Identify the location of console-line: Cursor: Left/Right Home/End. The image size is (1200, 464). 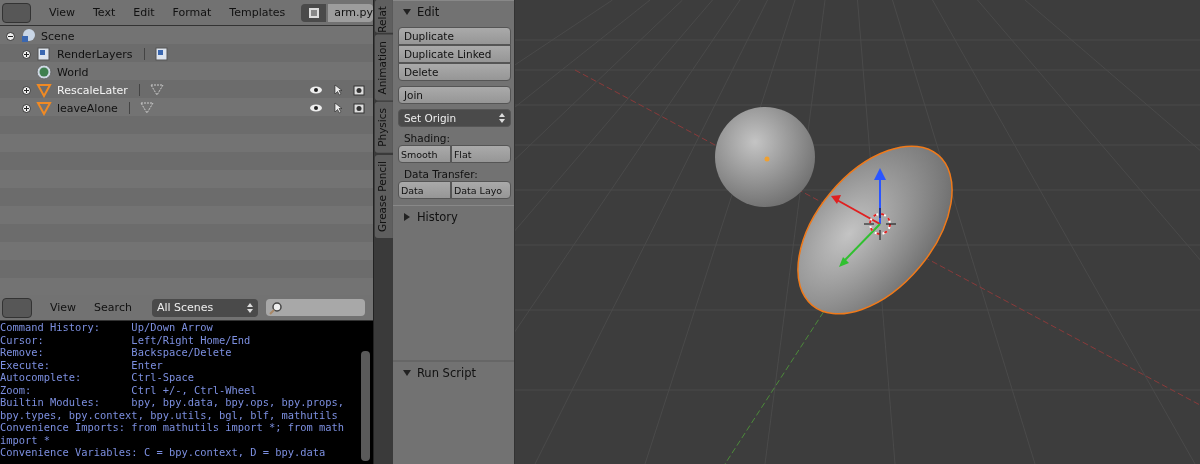
(126, 339).